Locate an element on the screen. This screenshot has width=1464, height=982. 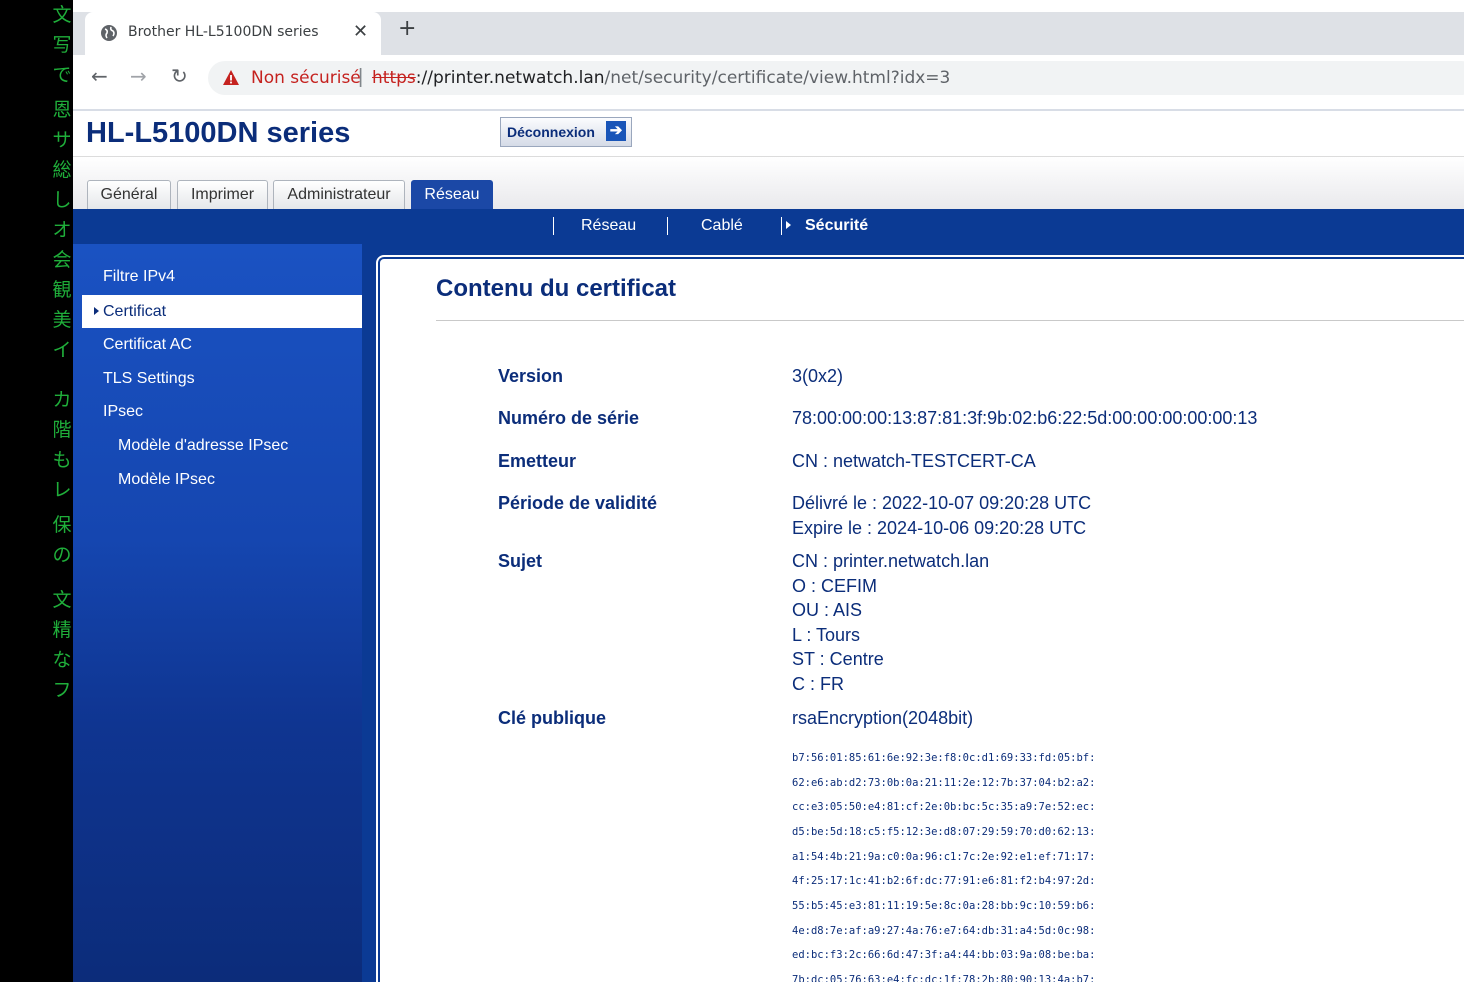
sidebar-item-label: Filtre IPv4 is located at coordinates (139, 276).